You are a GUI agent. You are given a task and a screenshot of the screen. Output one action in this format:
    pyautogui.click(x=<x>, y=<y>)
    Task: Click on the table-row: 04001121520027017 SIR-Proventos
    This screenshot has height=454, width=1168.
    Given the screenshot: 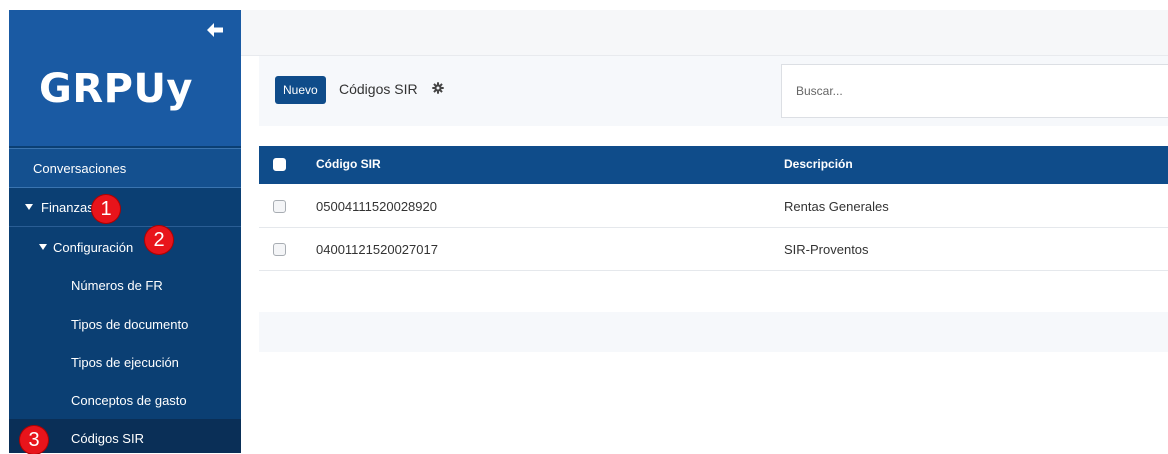 What is the action you would take?
    pyautogui.click(x=713, y=249)
    